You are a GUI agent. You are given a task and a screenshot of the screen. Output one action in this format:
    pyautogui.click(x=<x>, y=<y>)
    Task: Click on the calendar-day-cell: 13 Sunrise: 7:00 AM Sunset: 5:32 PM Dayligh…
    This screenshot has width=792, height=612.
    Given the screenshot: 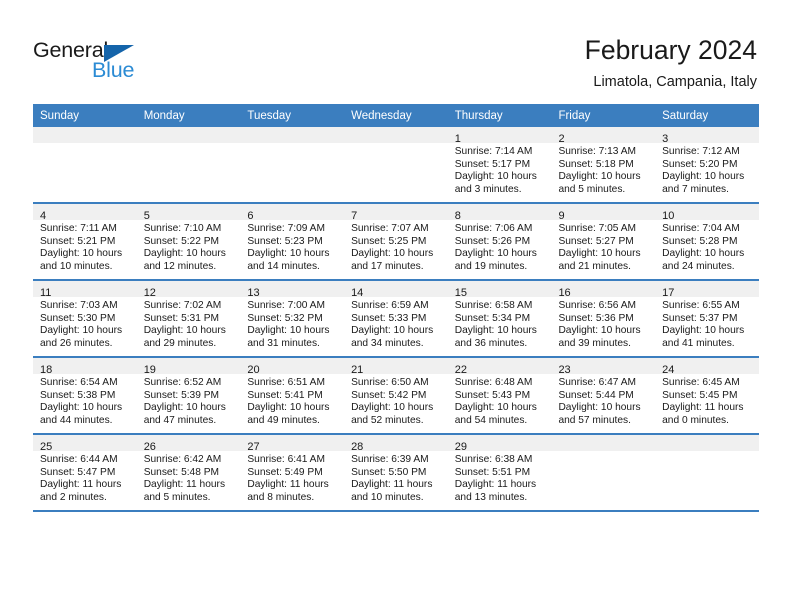 What is the action you would take?
    pyautogui.click(x=292, y=319)
    